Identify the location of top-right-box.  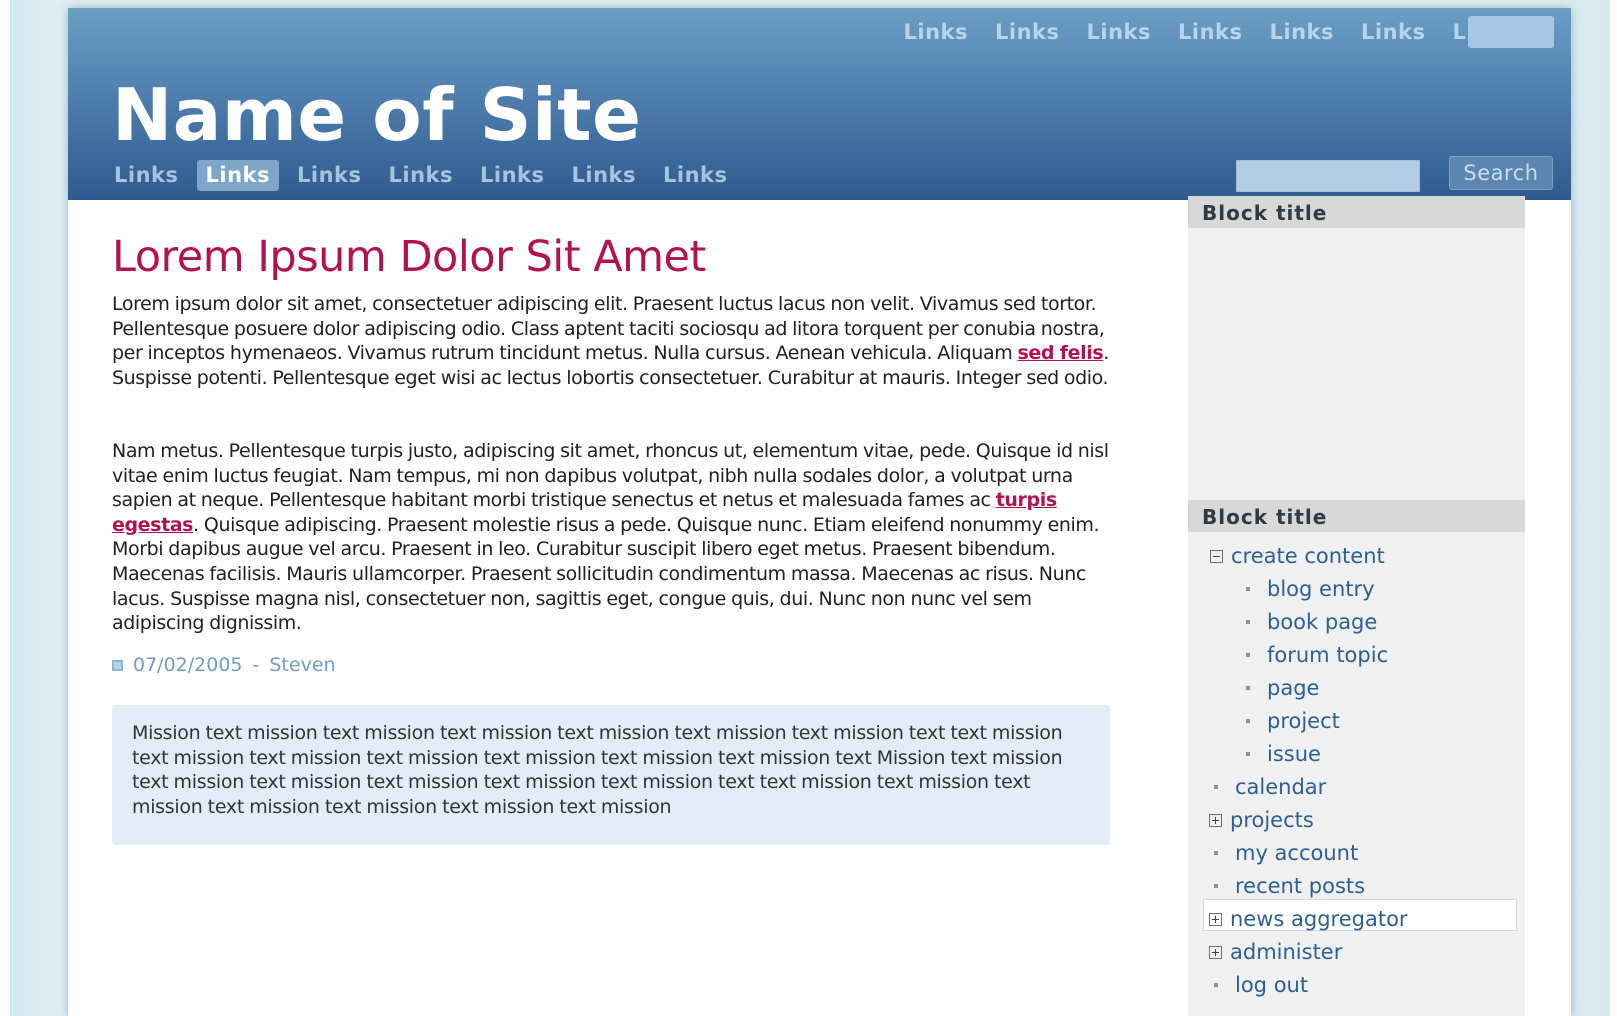
(1511, 32).